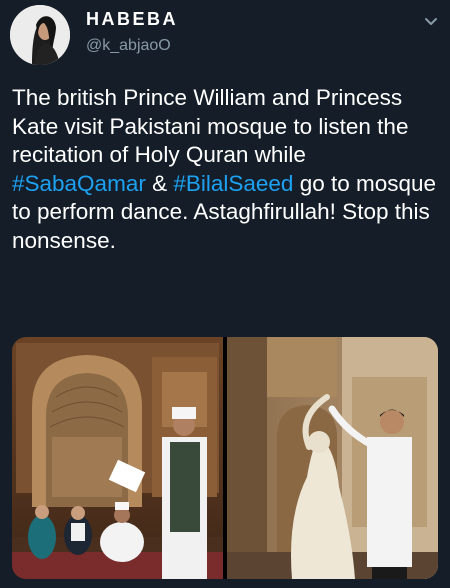  I want to click on hashtag-link: #BilalSaeed, so click(233, 183).